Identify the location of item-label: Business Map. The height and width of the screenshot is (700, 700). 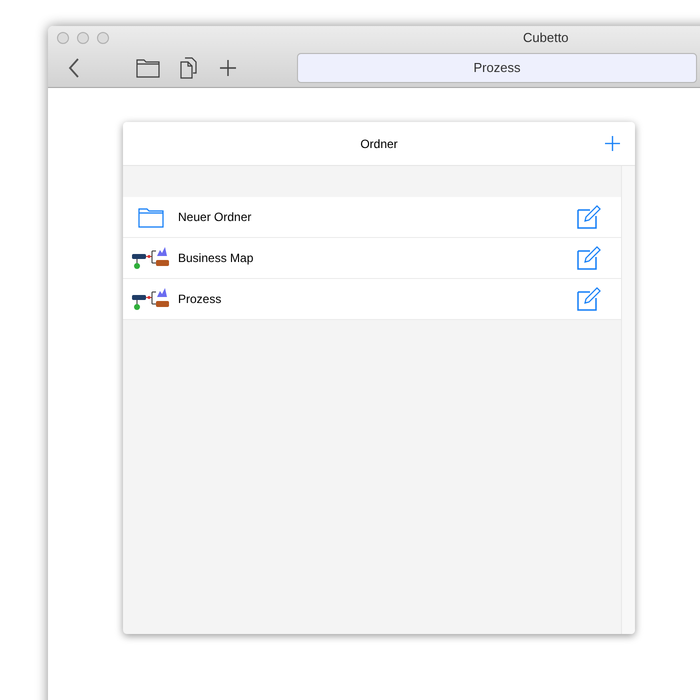
(216, 258).